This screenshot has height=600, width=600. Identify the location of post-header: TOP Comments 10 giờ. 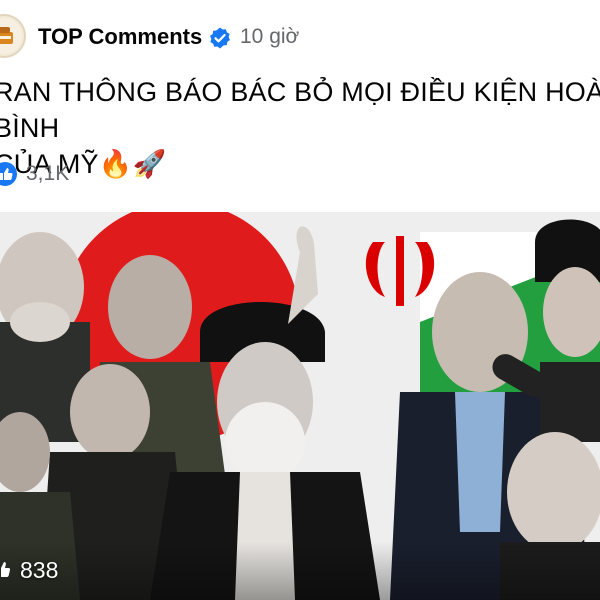
(300, 36).